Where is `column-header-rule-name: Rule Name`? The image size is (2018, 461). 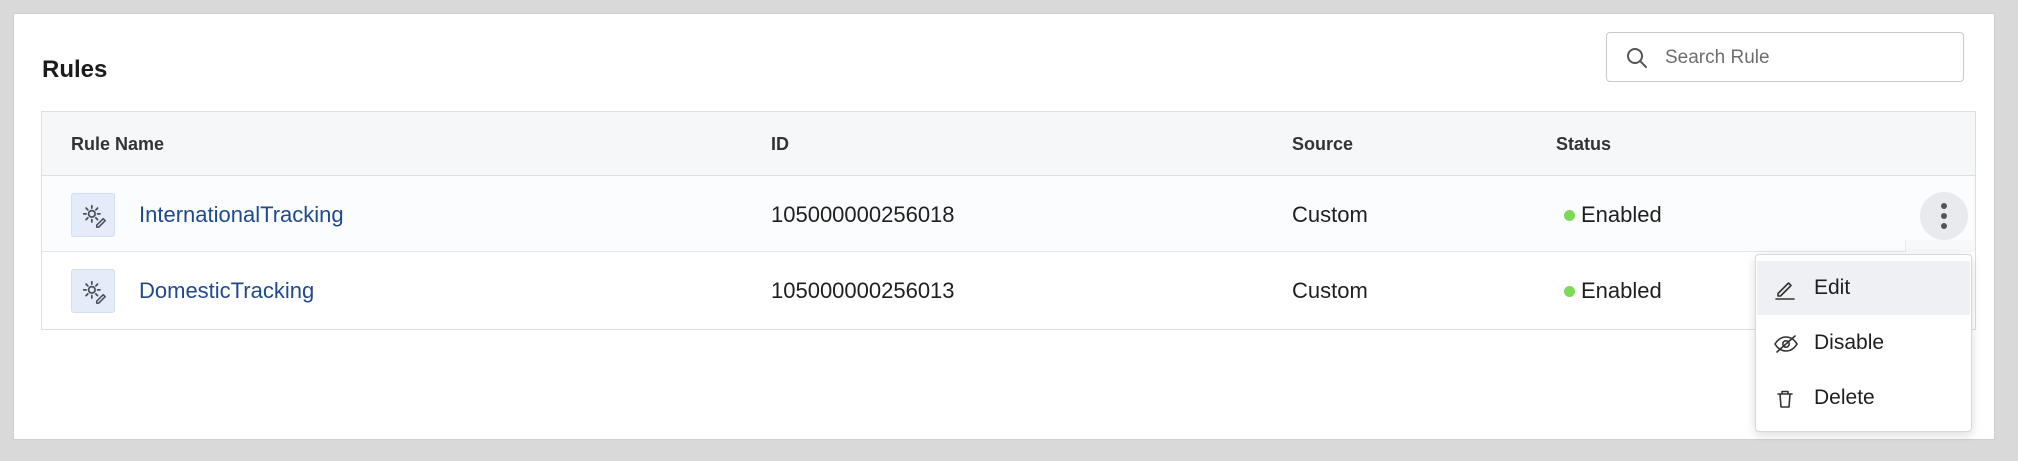 column-header-rule-name: Rule Name is located at coordinates (118, 144).